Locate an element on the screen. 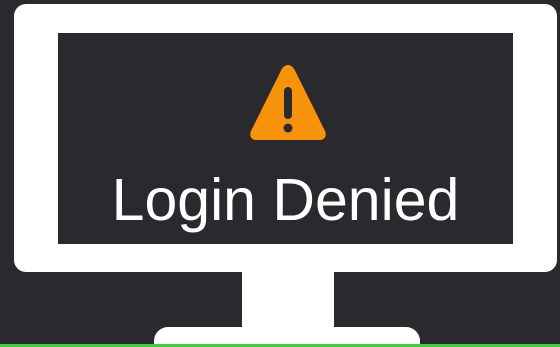  warning-exclamation-bar is located at coordinates (288, 103).